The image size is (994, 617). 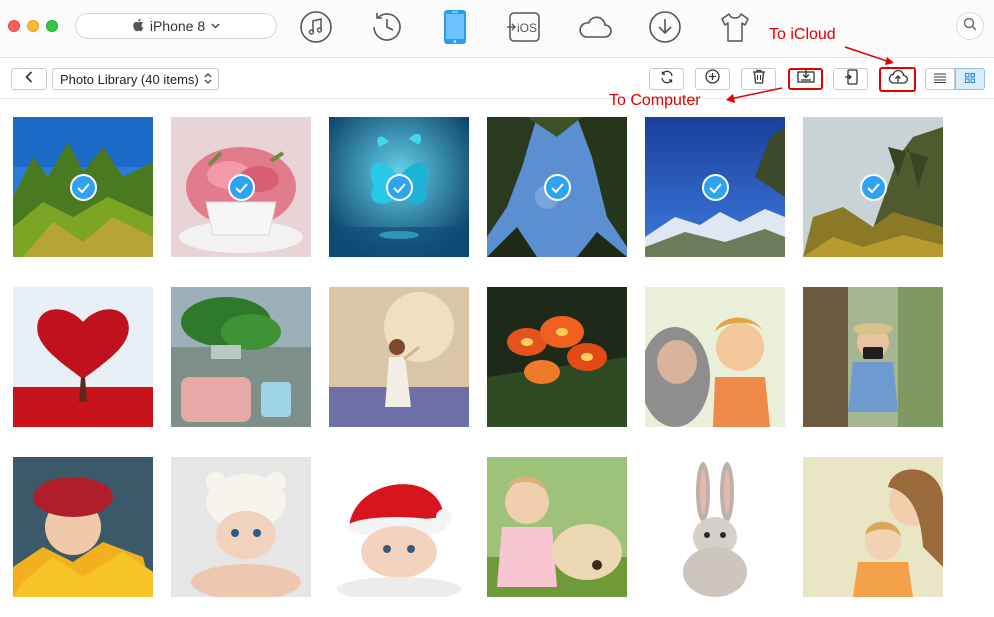 What do you see at coordinates (655, 100) in the screenshot?
I see `to-computer-annotation: To Computer` at bounding box center [655, 100].